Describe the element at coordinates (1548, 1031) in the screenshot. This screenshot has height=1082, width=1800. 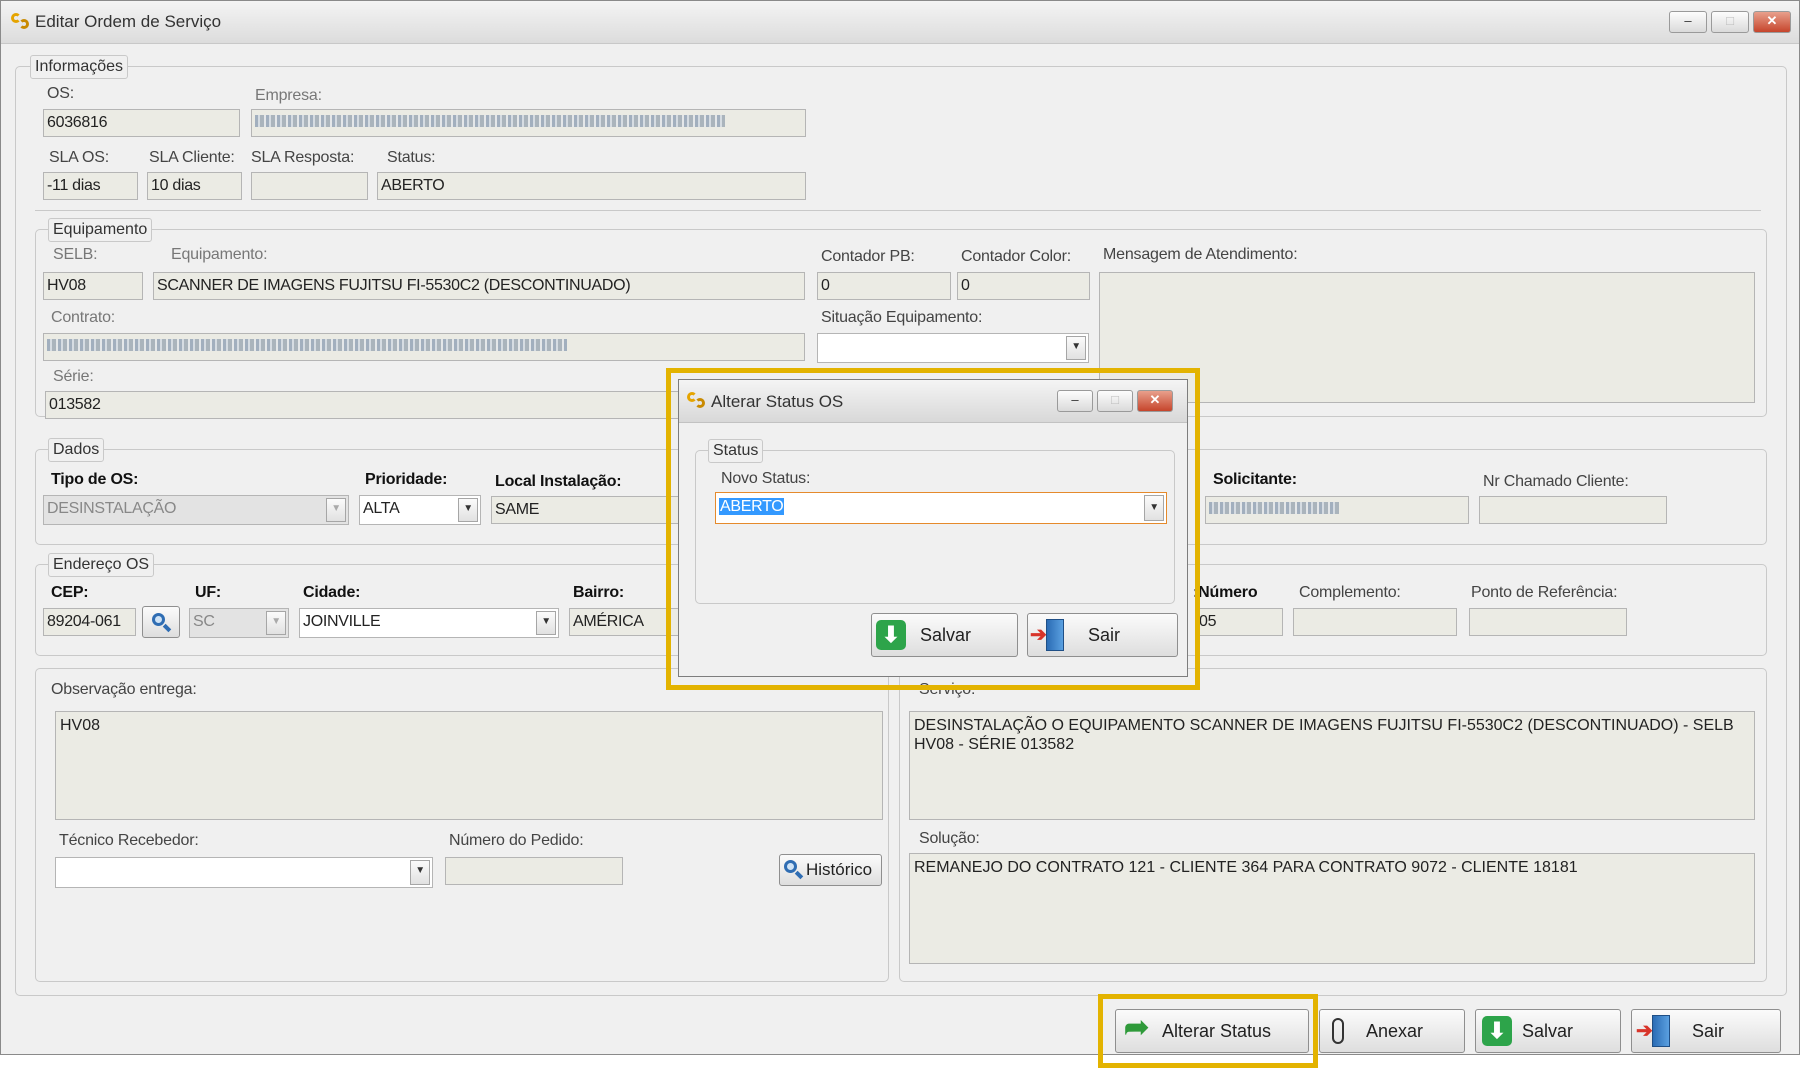
I see `salvar-button: ⬇ Salvar` at that location.